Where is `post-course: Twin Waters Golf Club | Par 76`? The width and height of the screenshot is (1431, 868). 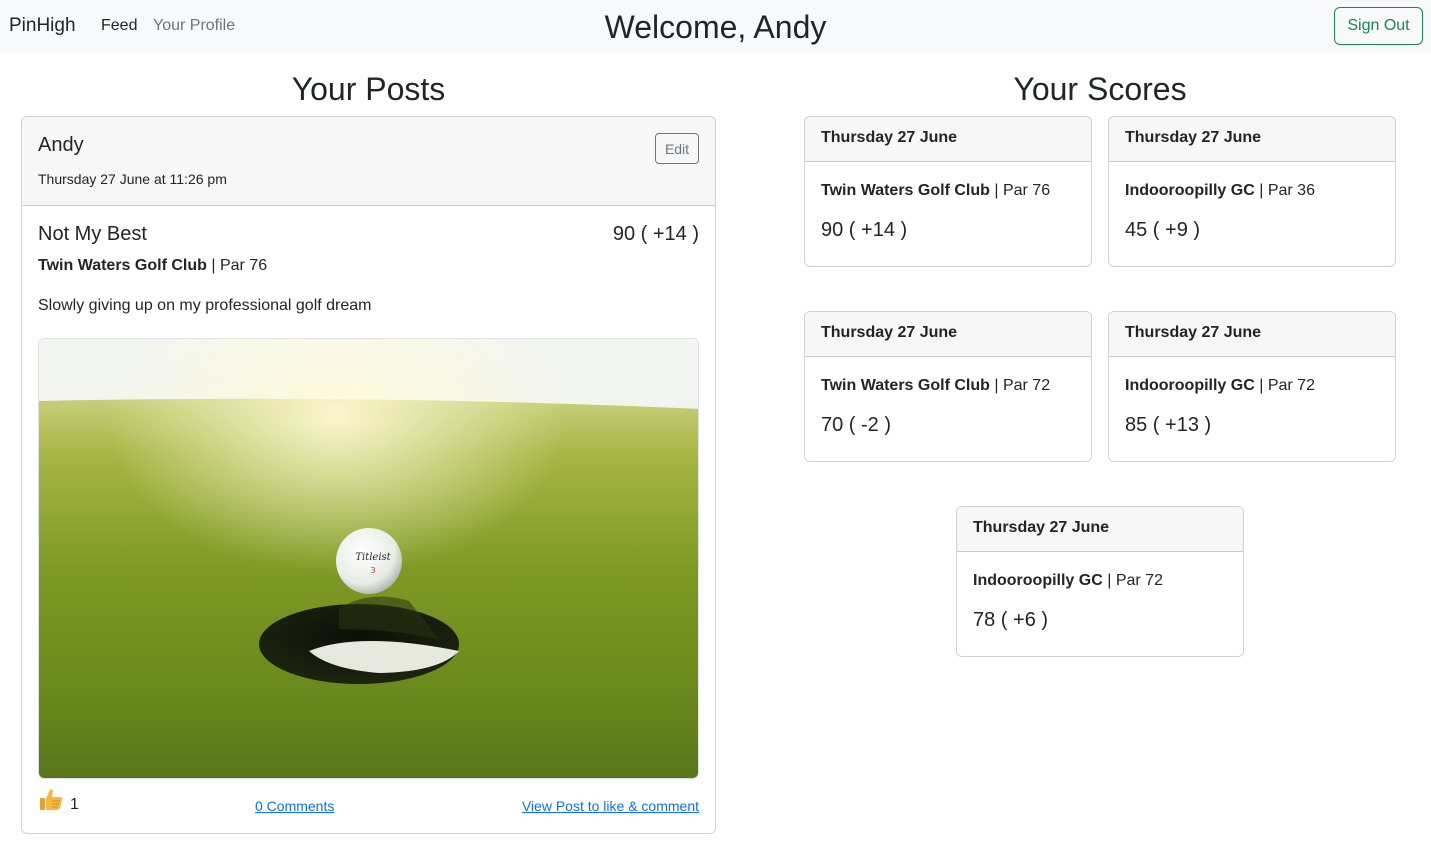 post-course: Twin Waters Golf Club | Par 76 is located at coordinates (152, 266).